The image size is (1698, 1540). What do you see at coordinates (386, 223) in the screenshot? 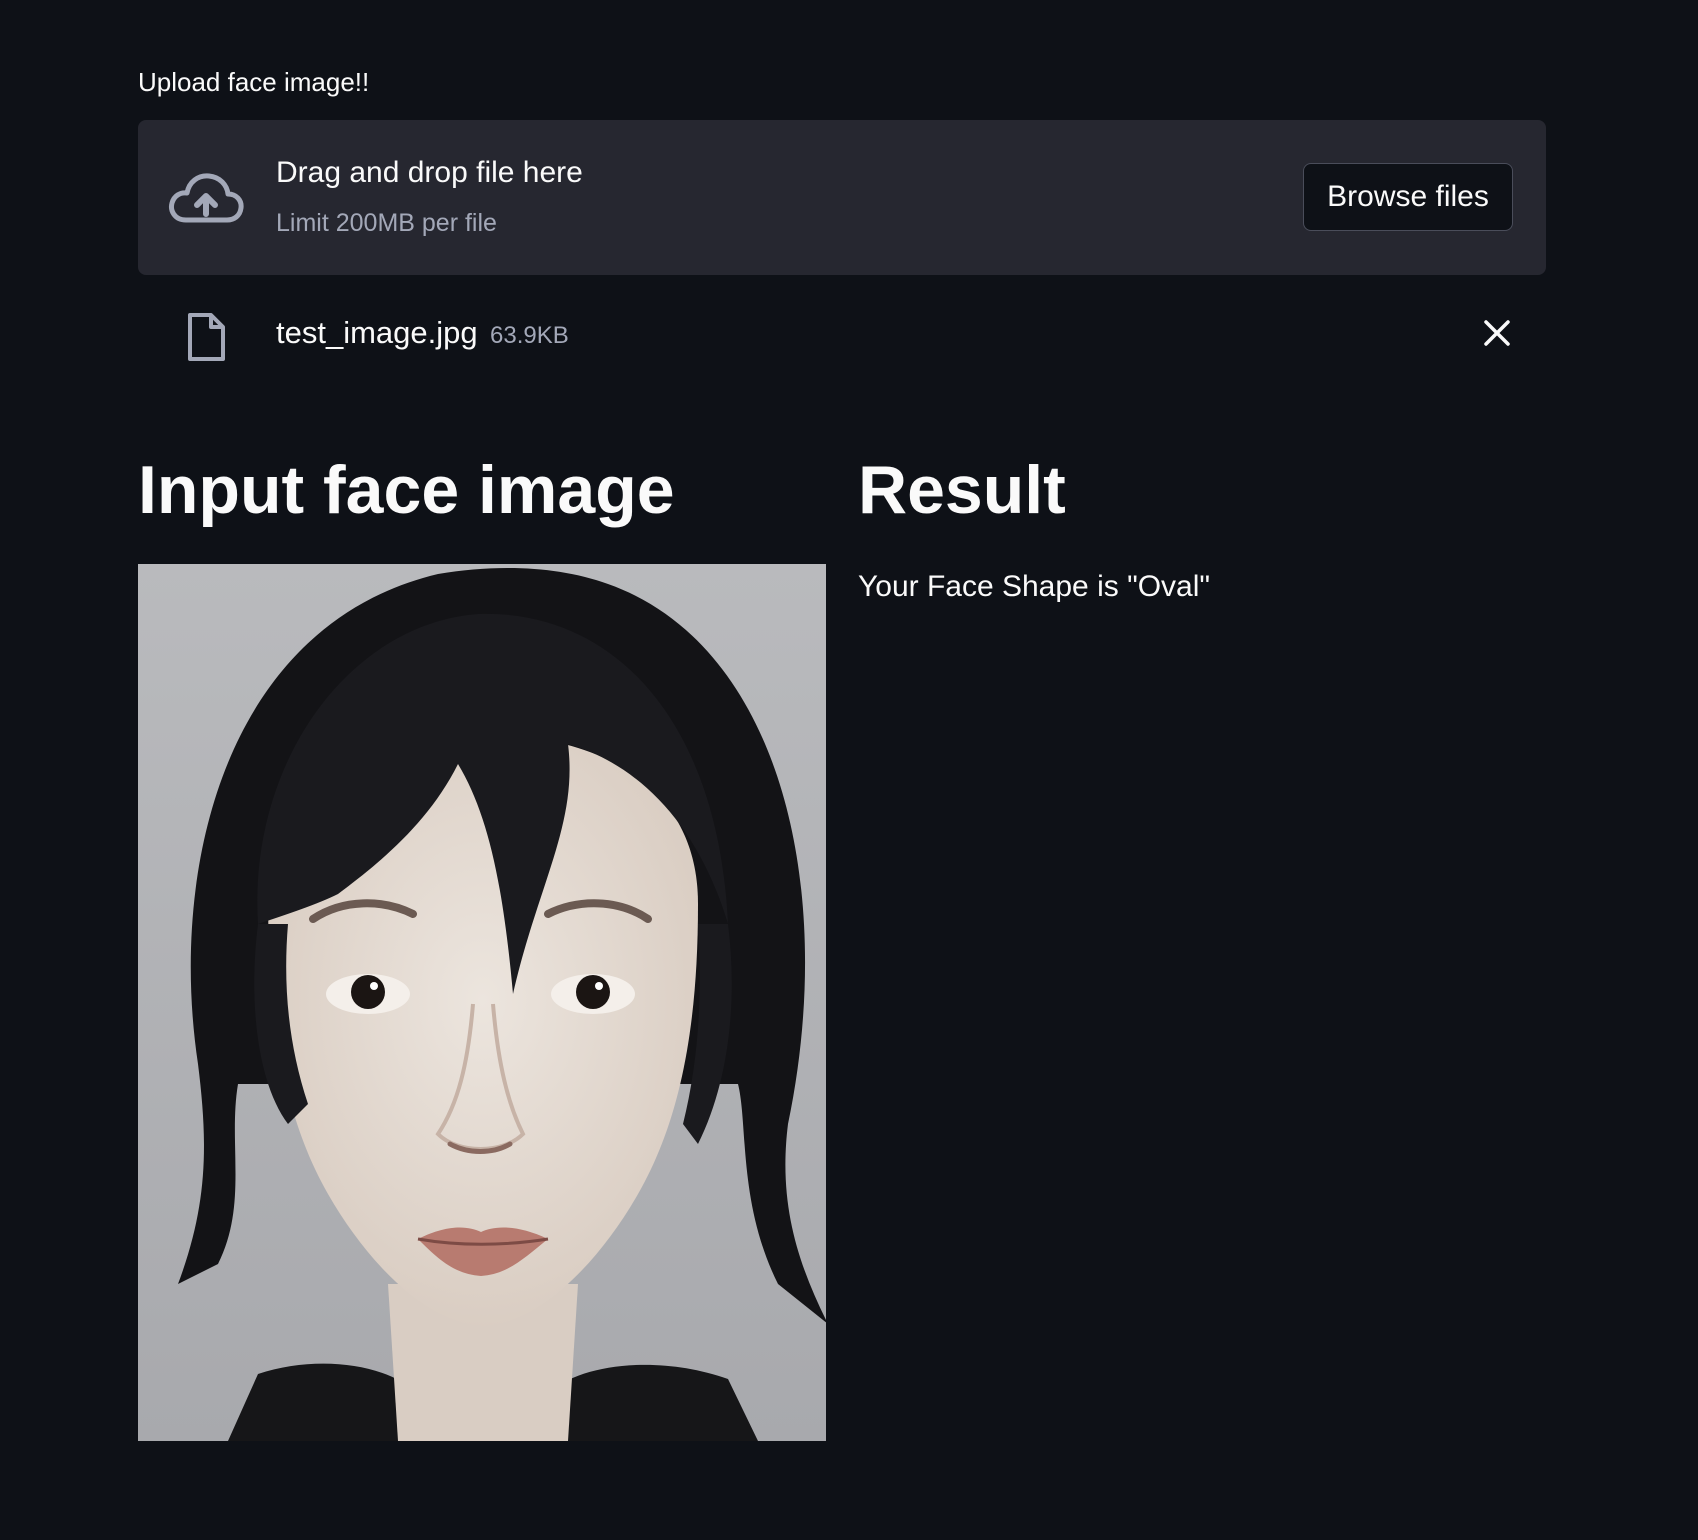
I see `drop-limit-text: Limit 200MB per file` at bounding box center [386, 223].